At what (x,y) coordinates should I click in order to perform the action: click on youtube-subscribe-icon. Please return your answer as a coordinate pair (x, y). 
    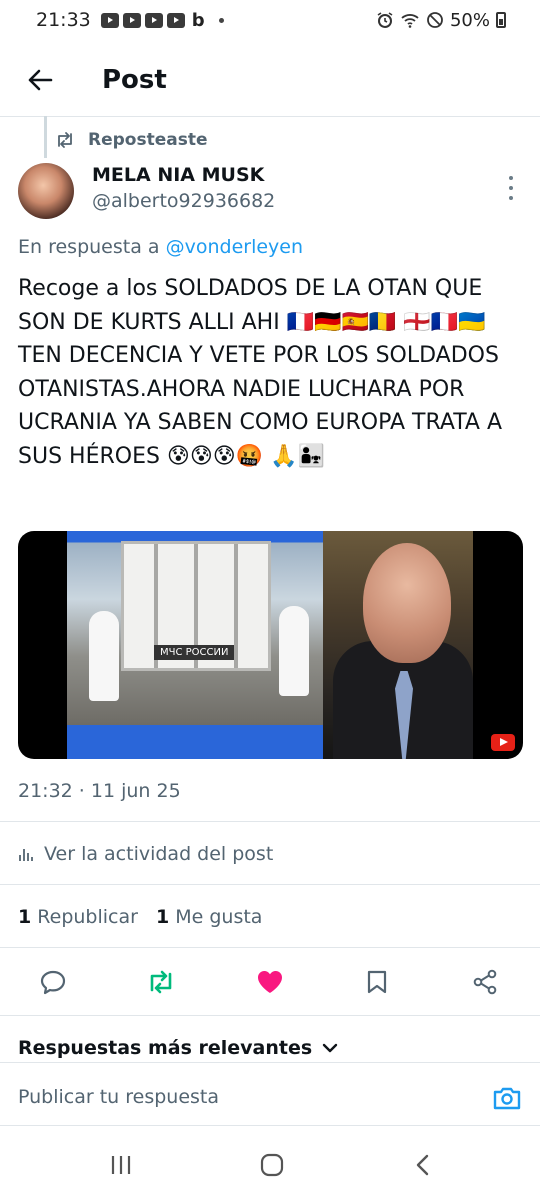
    Looking at the image, I should click on (503, 742).